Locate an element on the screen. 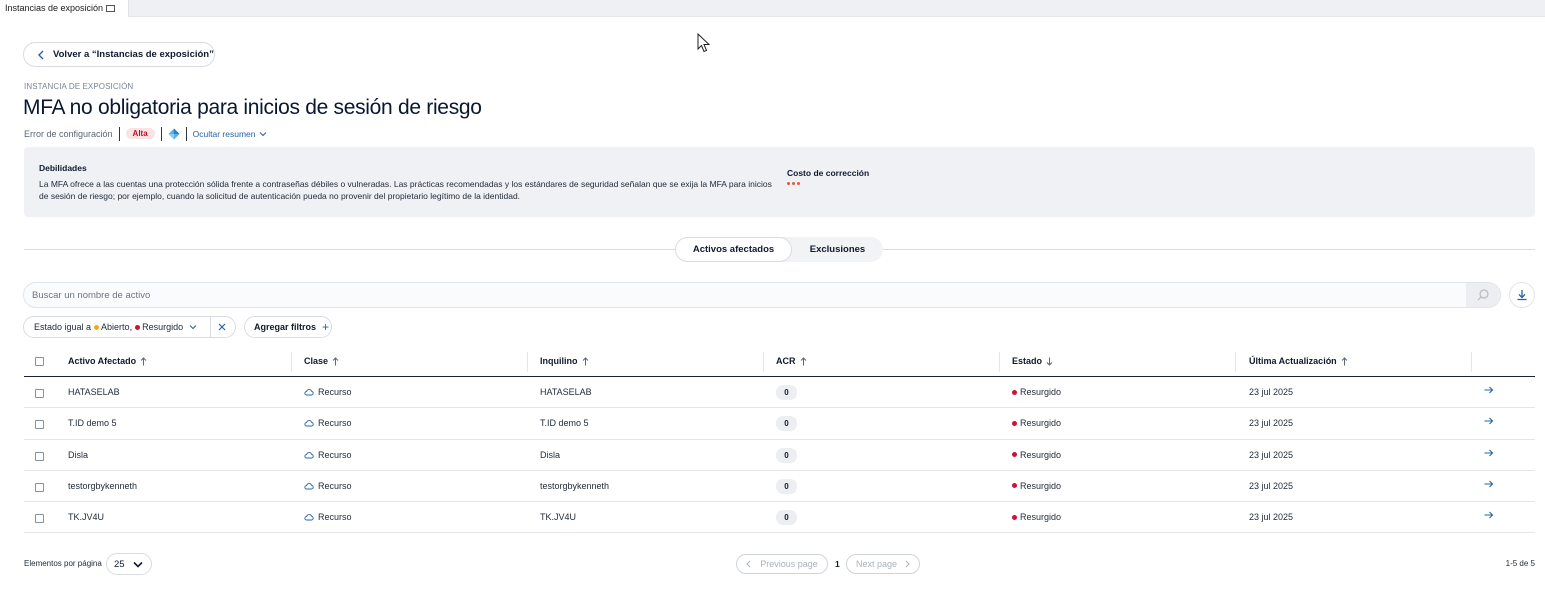 This screenshot has height=599, width=1545. status-filter-chip: Estado igual a Abierto, Resurgido is located at coordinates (129, 327).